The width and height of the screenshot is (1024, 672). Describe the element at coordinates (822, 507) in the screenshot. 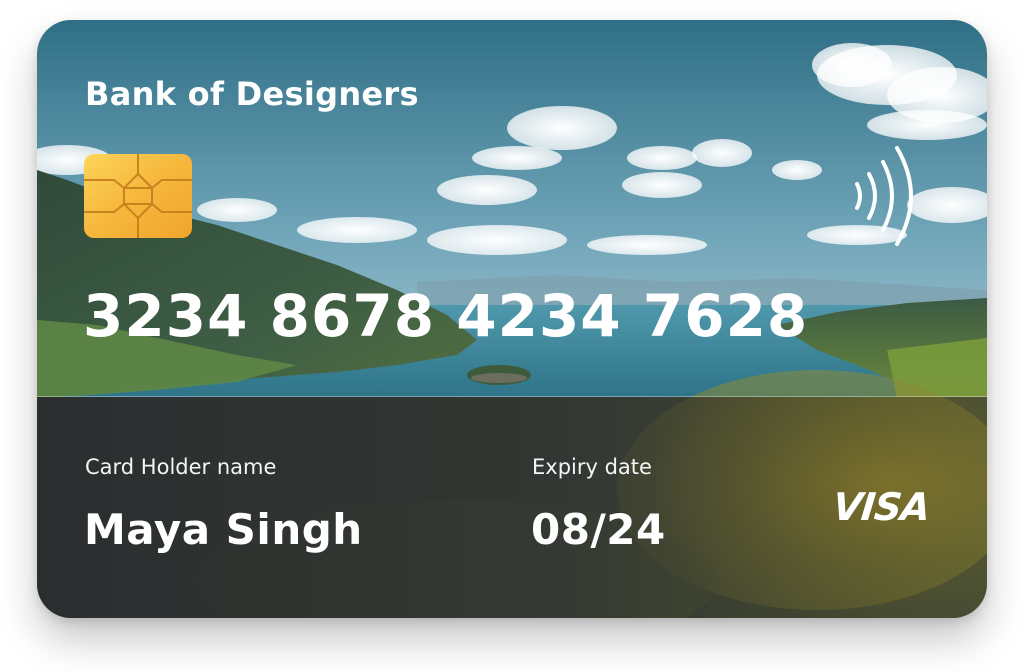

I see `panel-foliage-glow` at that location.